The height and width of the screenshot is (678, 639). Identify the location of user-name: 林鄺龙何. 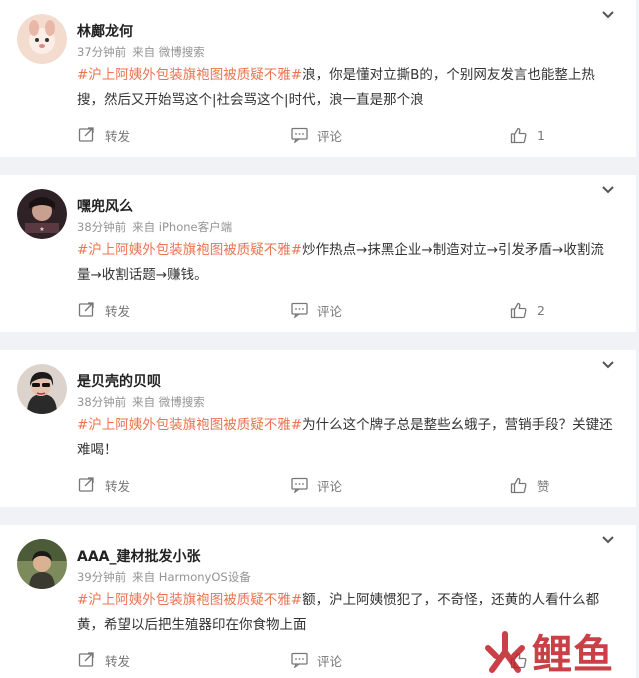
(105, 31).